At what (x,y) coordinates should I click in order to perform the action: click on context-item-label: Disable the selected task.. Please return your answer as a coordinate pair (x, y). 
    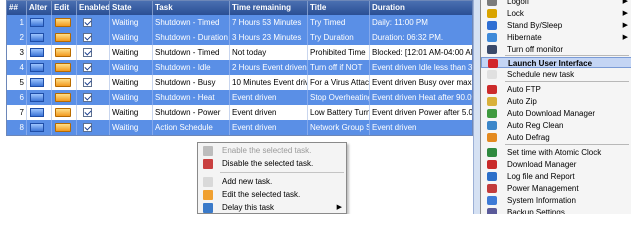
    Looking at the image, I should click on (268, 163).